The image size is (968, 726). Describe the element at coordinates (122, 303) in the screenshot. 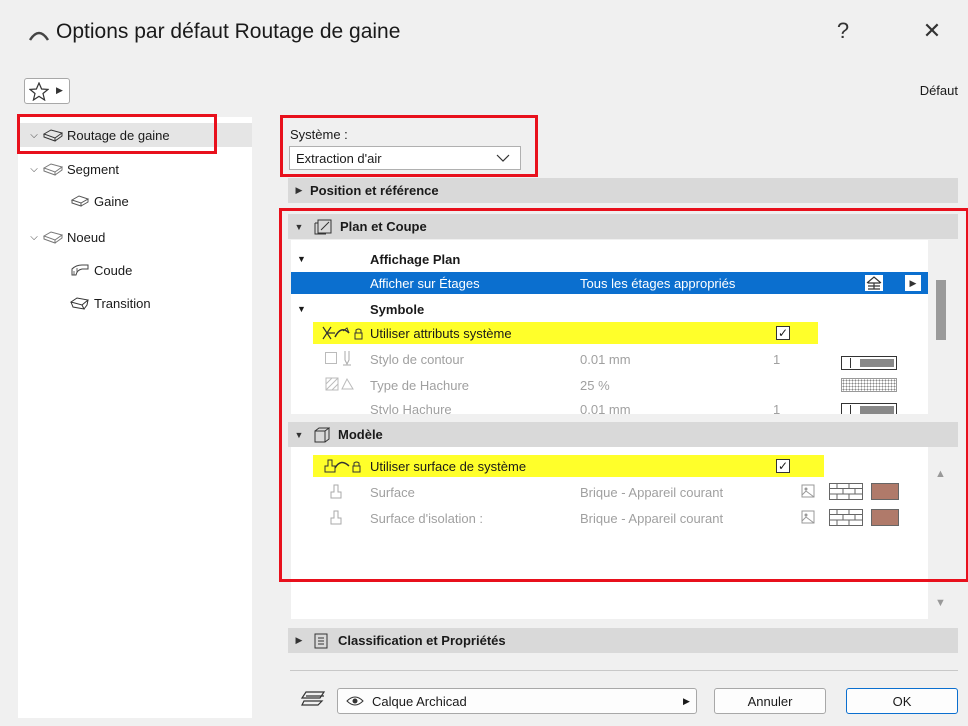

I see `tree-item-label: Transition` at that location.